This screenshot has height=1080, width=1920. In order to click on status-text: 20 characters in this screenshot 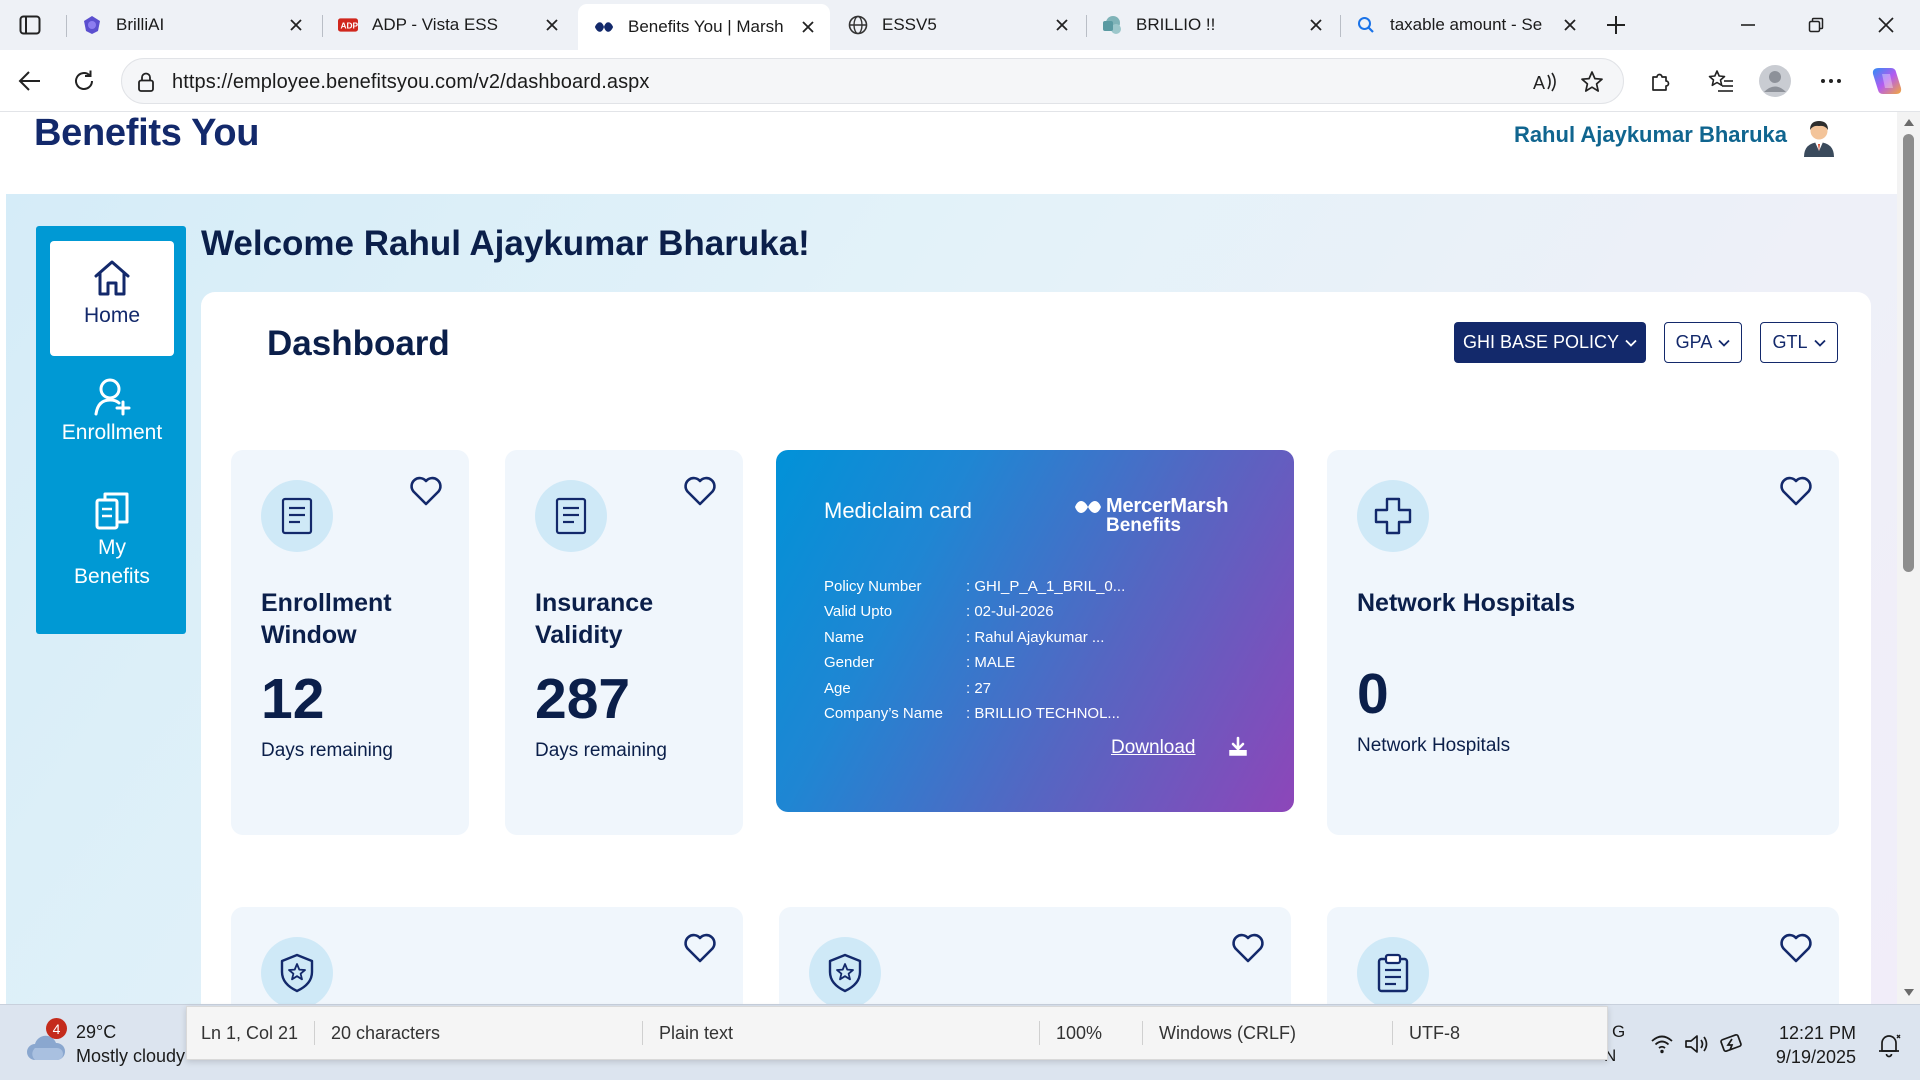, I will do `click(386, 1032)`.